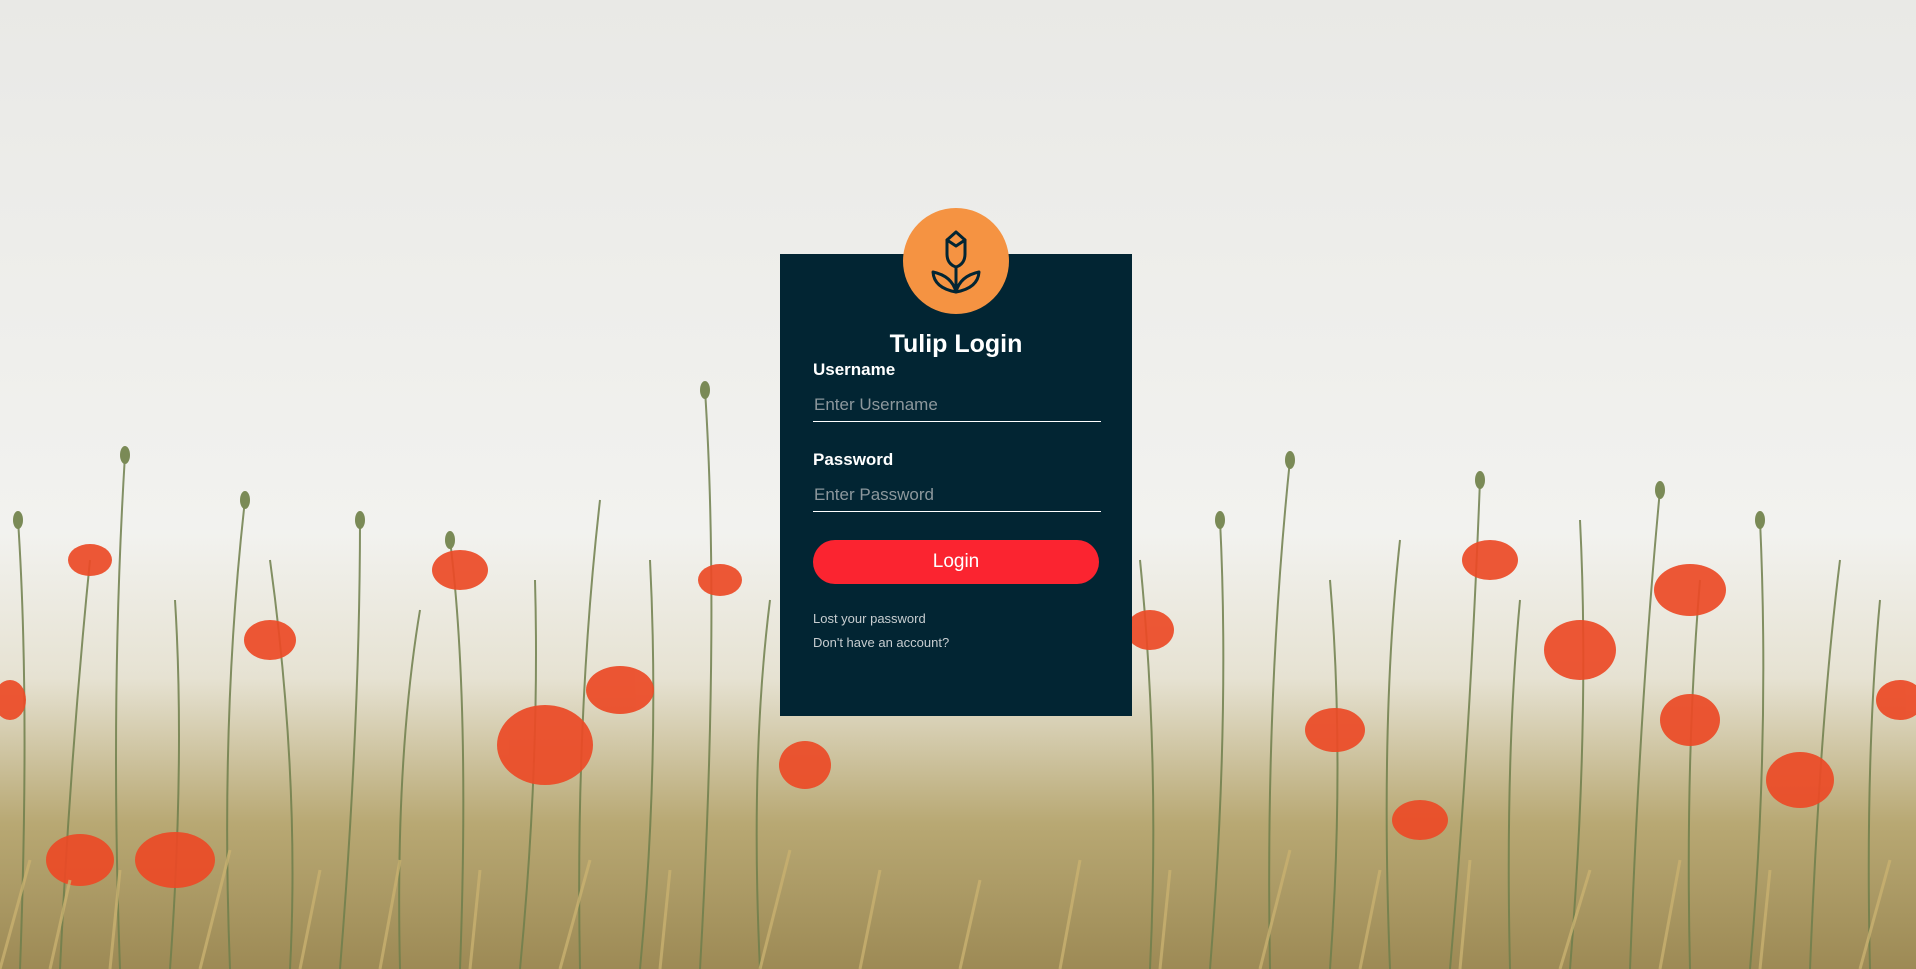 The width and height of the screenshot is (1916, 969). I want to click on login-button: Login, so click(956, 562).